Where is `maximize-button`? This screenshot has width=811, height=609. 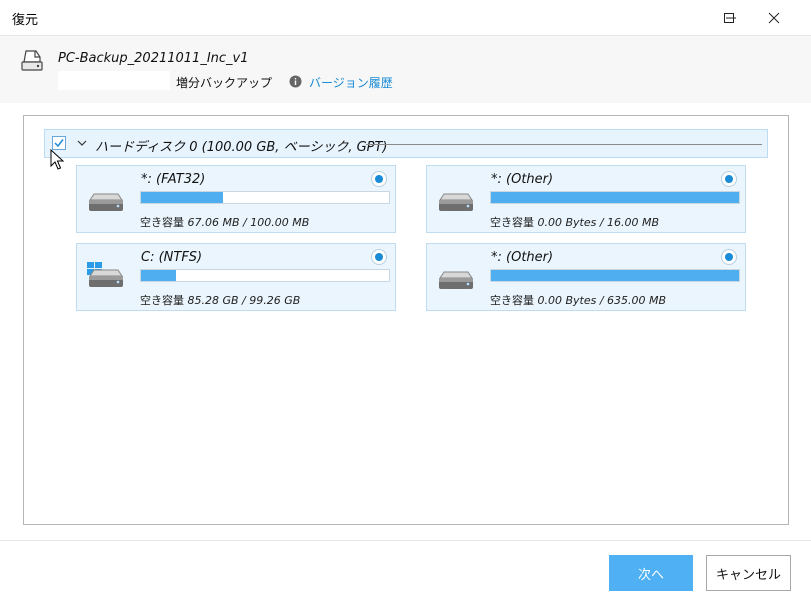 maximize-button is located at coordinates (729, 18).